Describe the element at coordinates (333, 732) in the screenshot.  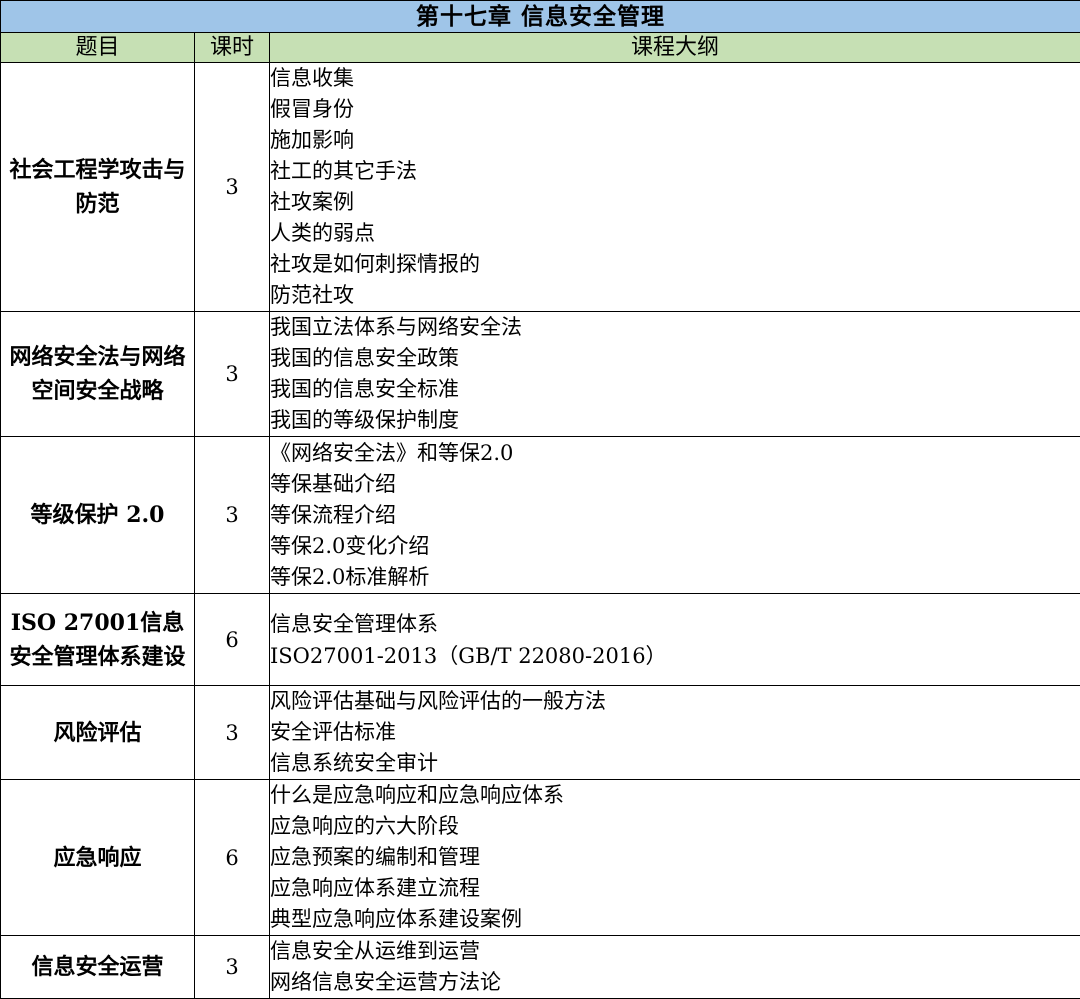
I see `outline-item: 安全评估标准` at that location.